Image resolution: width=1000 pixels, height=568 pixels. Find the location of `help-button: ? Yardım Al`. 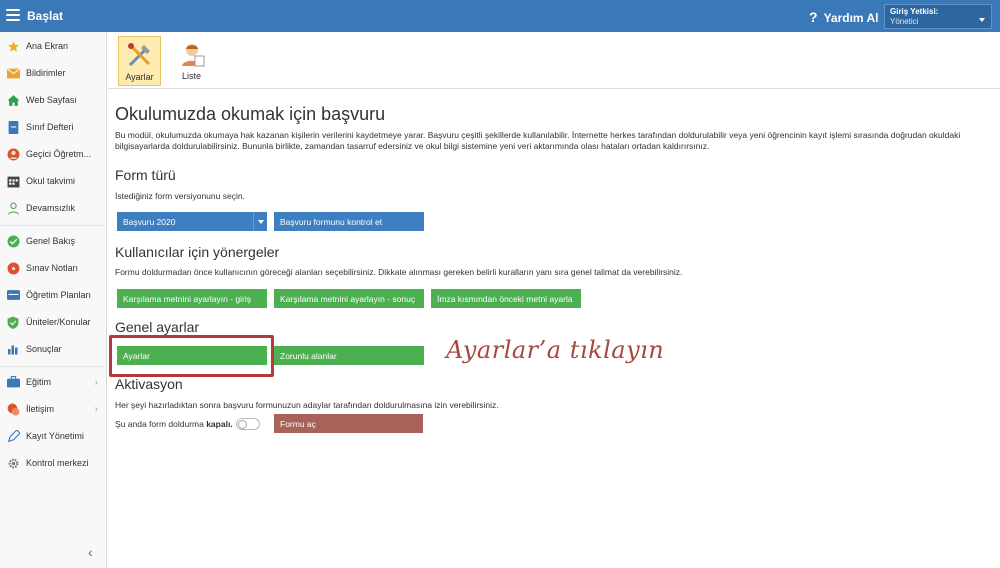

help-button: ? Yardım Al is located at coordinates (843, 17).